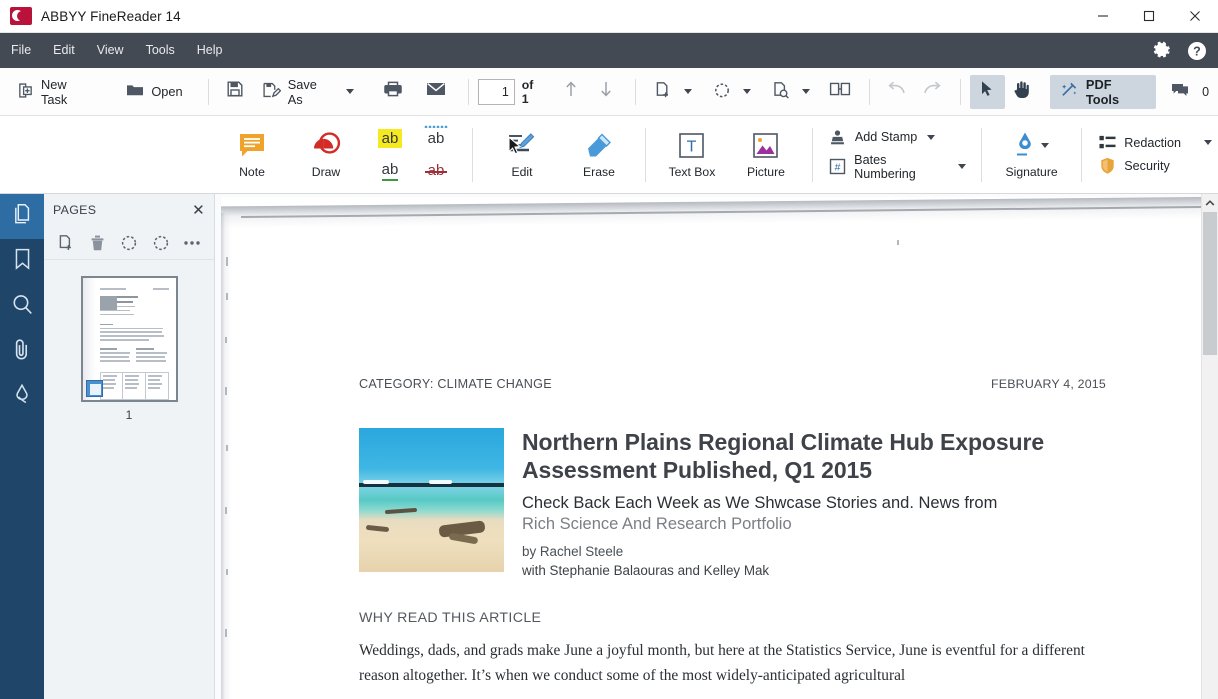 This screenshot has height=699, width=1218. I want to click on ribbon-group-stamp: Add Stamp # Bates Numbering, so click(897, 154).